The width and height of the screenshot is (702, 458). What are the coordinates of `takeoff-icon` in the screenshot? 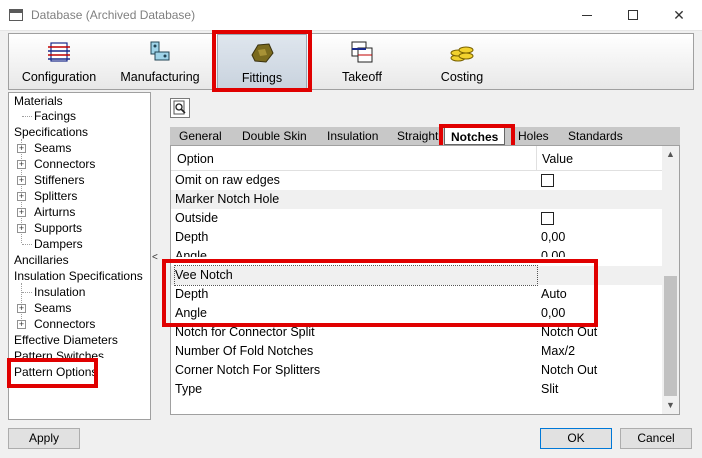 It's located at (362, 52).